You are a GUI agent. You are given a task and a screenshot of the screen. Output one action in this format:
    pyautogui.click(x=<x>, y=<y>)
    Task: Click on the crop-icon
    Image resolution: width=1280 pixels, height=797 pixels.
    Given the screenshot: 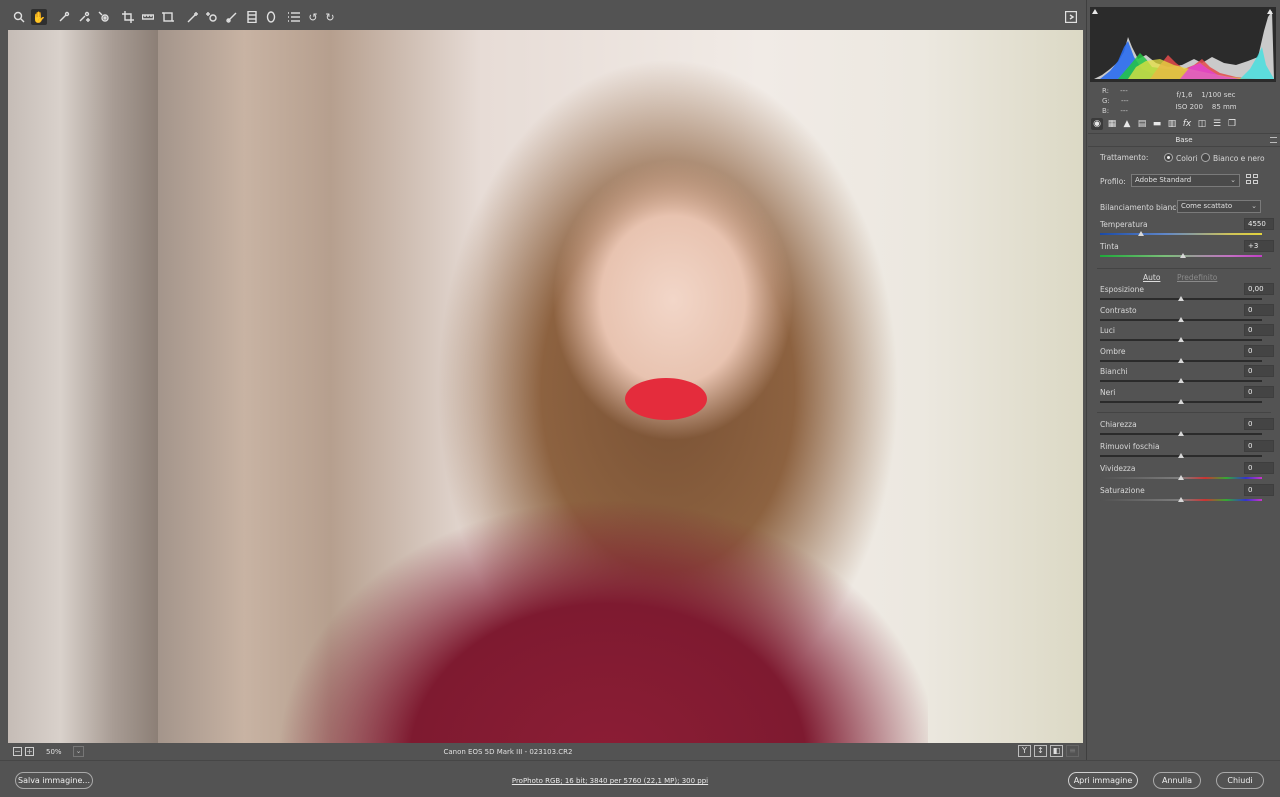 What is the action you would take?
    pyautogui.click(x=128, y=17)
    